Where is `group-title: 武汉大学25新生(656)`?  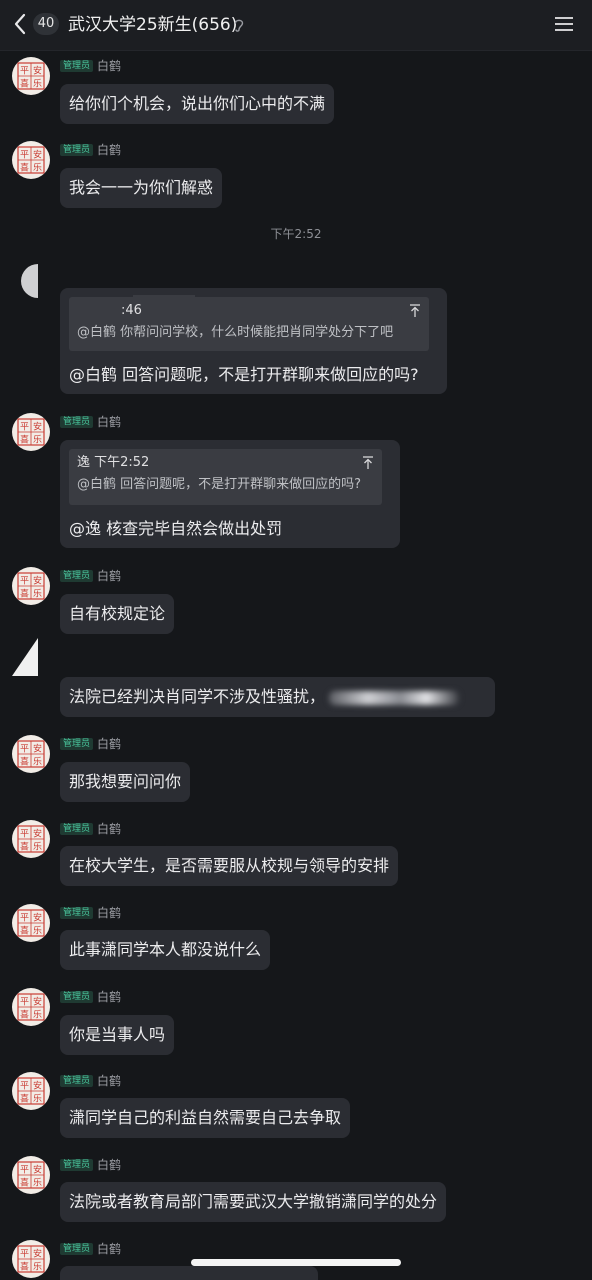
group-title: 武汉大学25新生(656) is located at coordinates (152, 25).